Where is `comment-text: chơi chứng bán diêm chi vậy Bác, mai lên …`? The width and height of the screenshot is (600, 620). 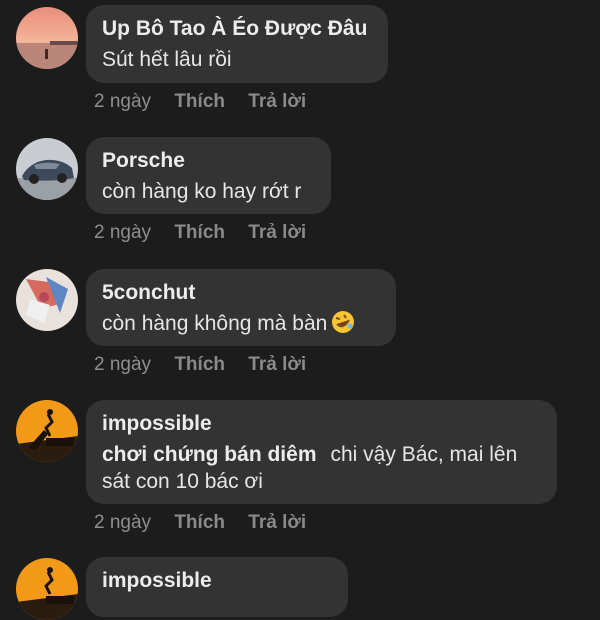
comment-text: chơi chứng bán diêm chi vậy Bác, mai lên … is located at coordinates (321, 468).